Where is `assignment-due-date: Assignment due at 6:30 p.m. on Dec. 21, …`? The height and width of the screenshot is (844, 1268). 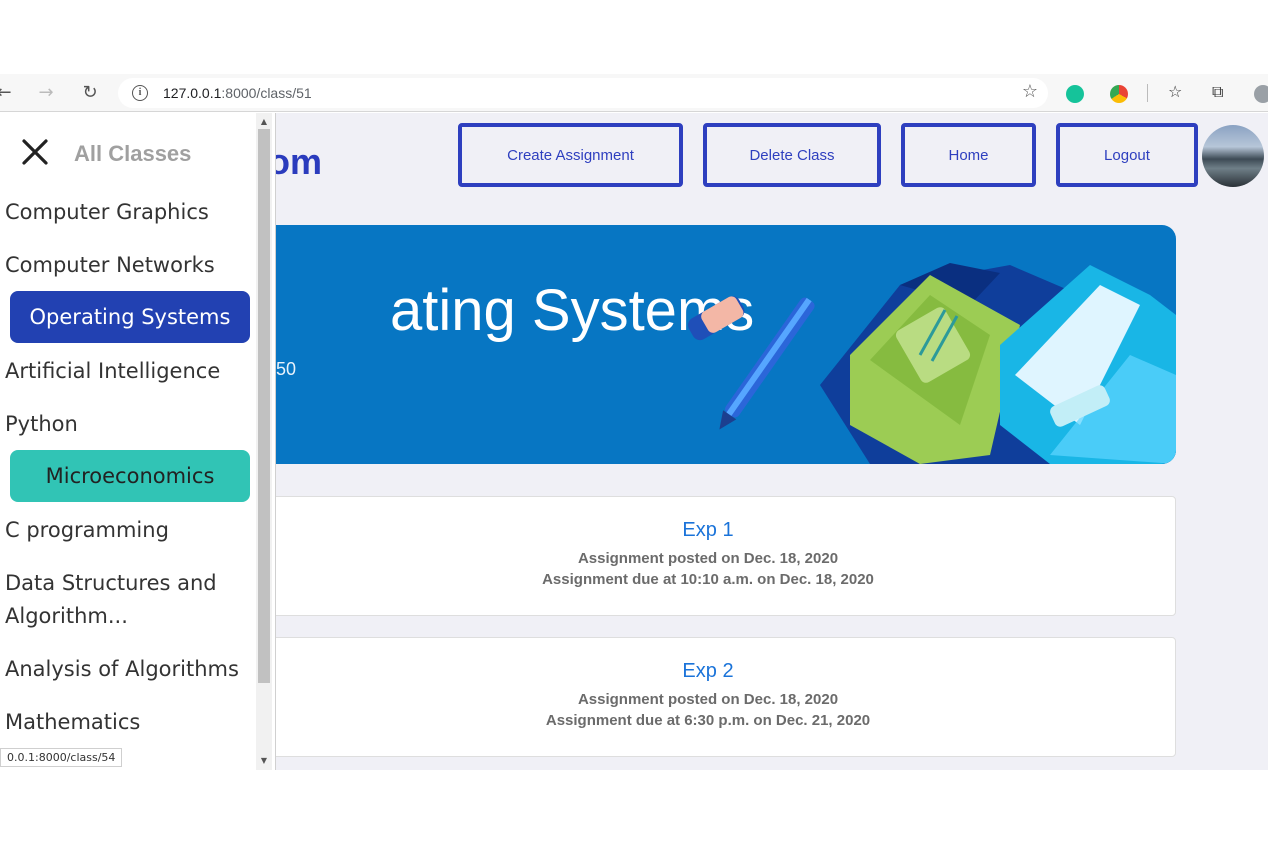 assignment-due-date: Assignment due at 6:30 p.m. on Dec. 21, … is located at coordinates (708, 720).